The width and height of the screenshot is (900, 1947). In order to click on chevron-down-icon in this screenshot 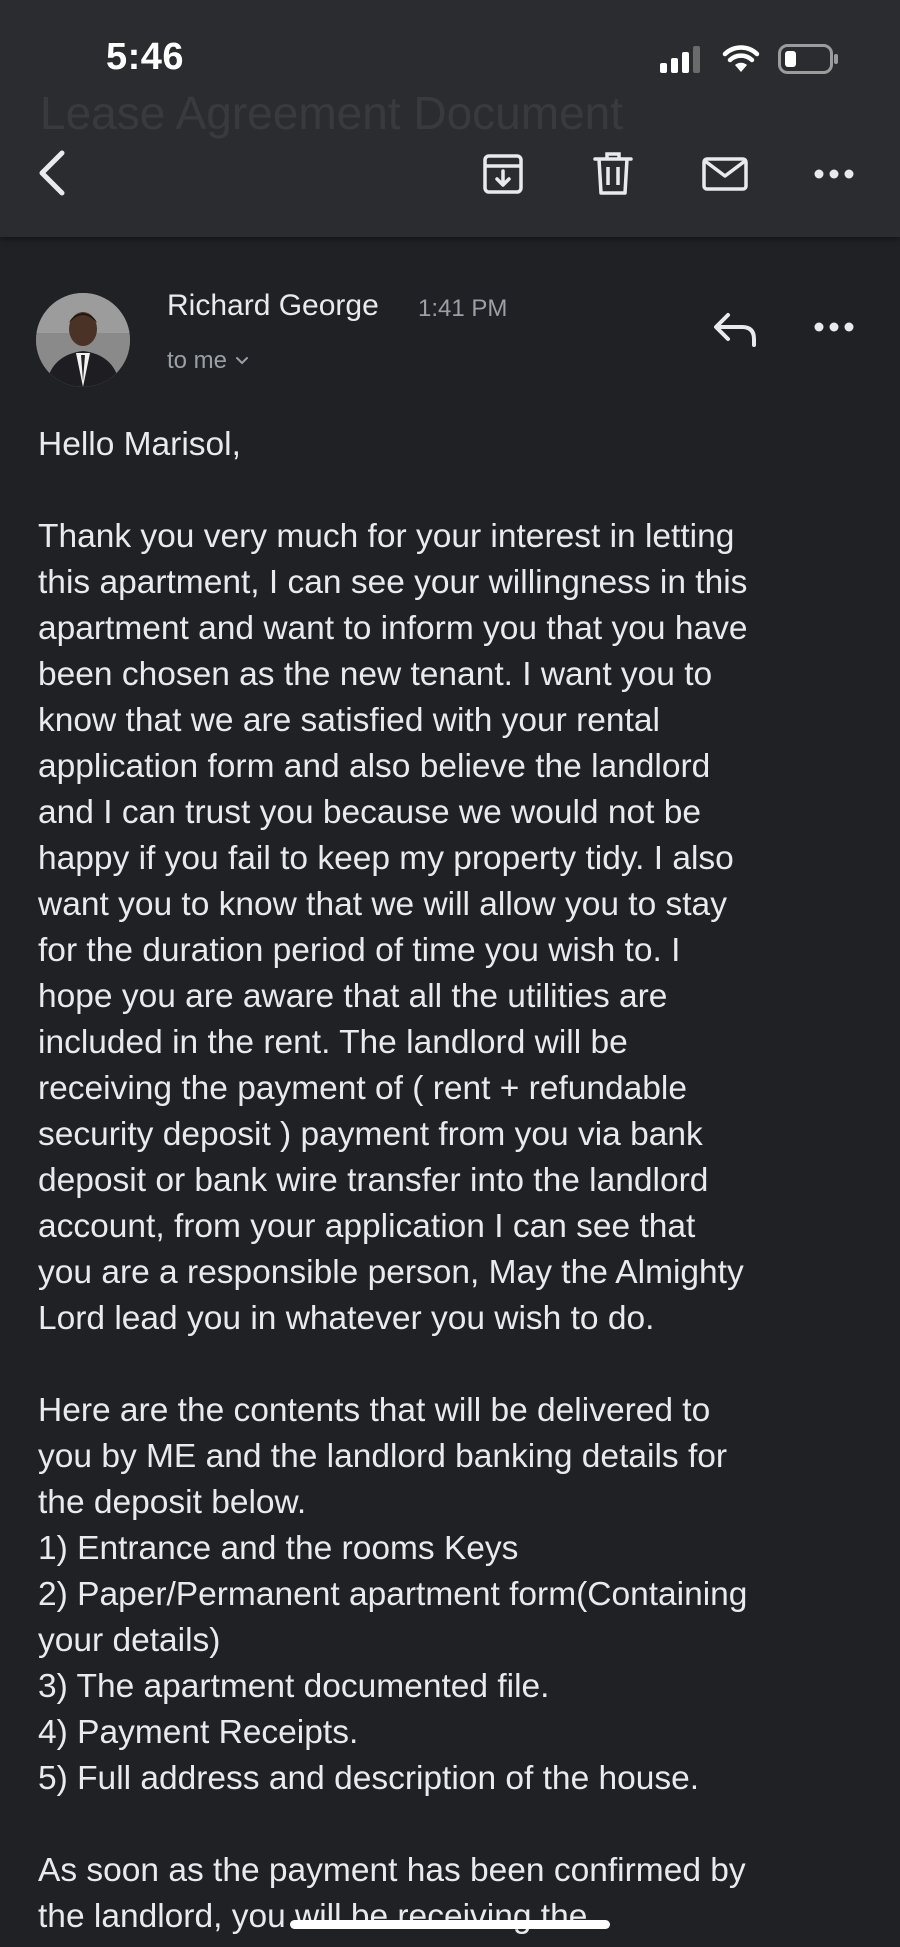, I will do `click(242, 361)`.